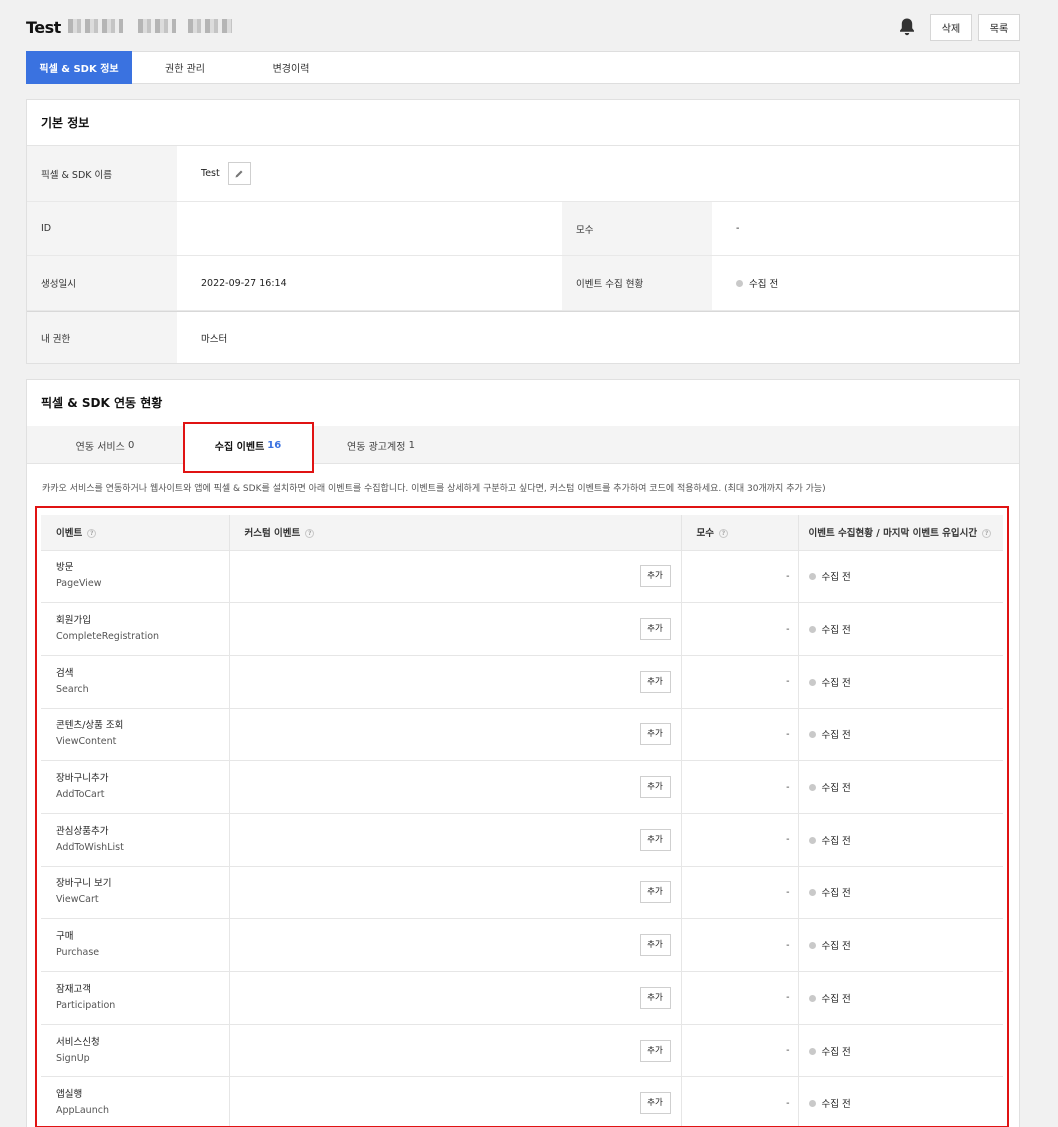 The image size is (1058, 1127). Describe the element at coordinates (291, 67) in the screenshot. I see `tab-change-history: 변경이력` at that location.